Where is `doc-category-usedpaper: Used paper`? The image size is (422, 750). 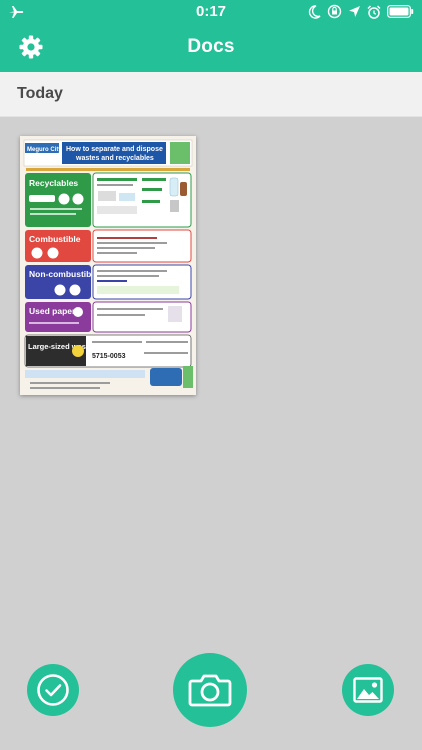 doc-category-usedpaper: Used paper is located at coordinates (52, 311).